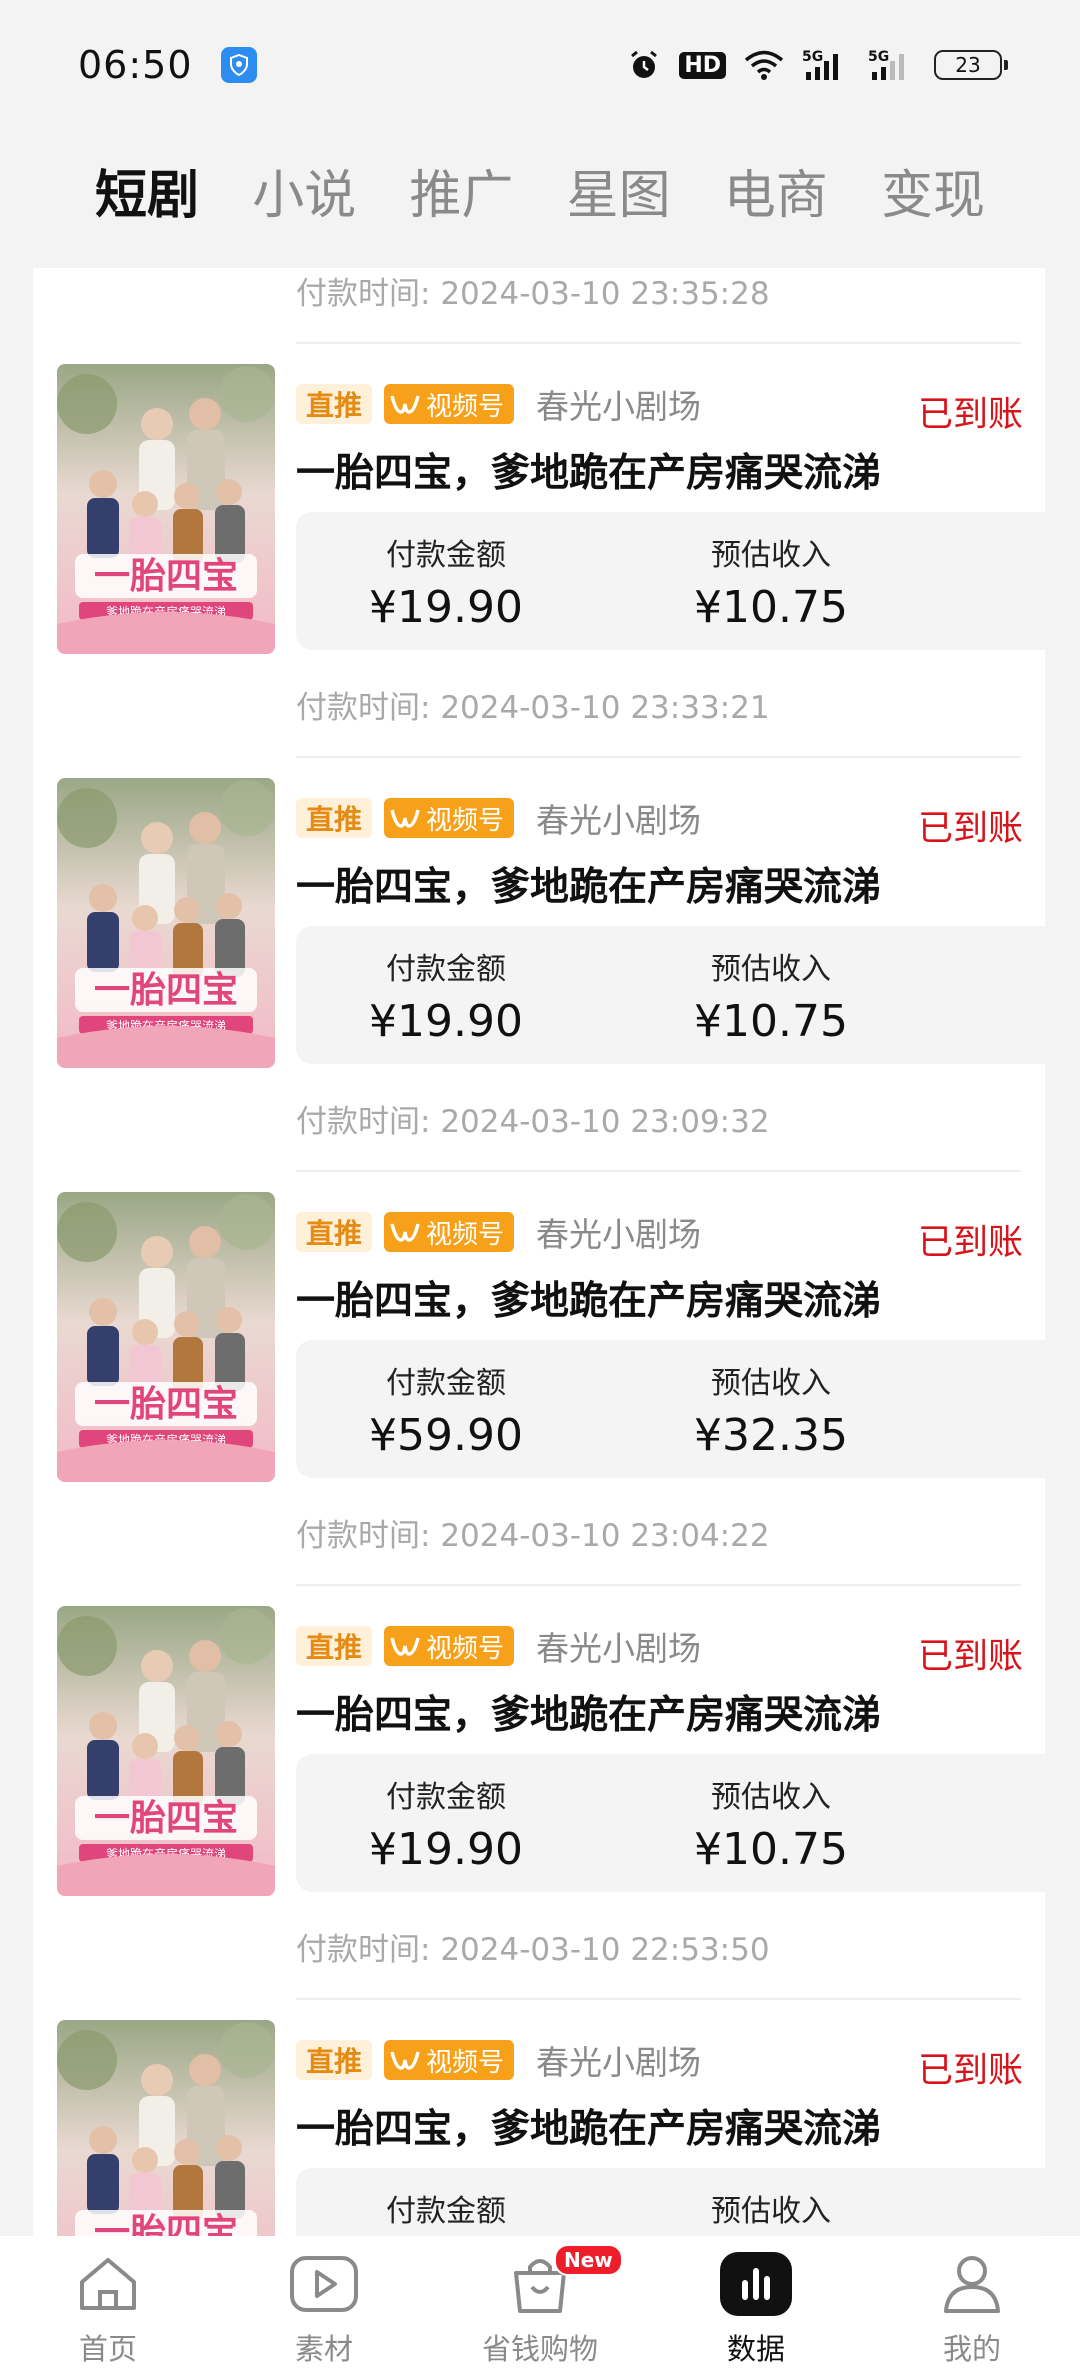  Describe the element at coordinates (764, 65) in the screenshot. I see `wifi-icon` at that location.